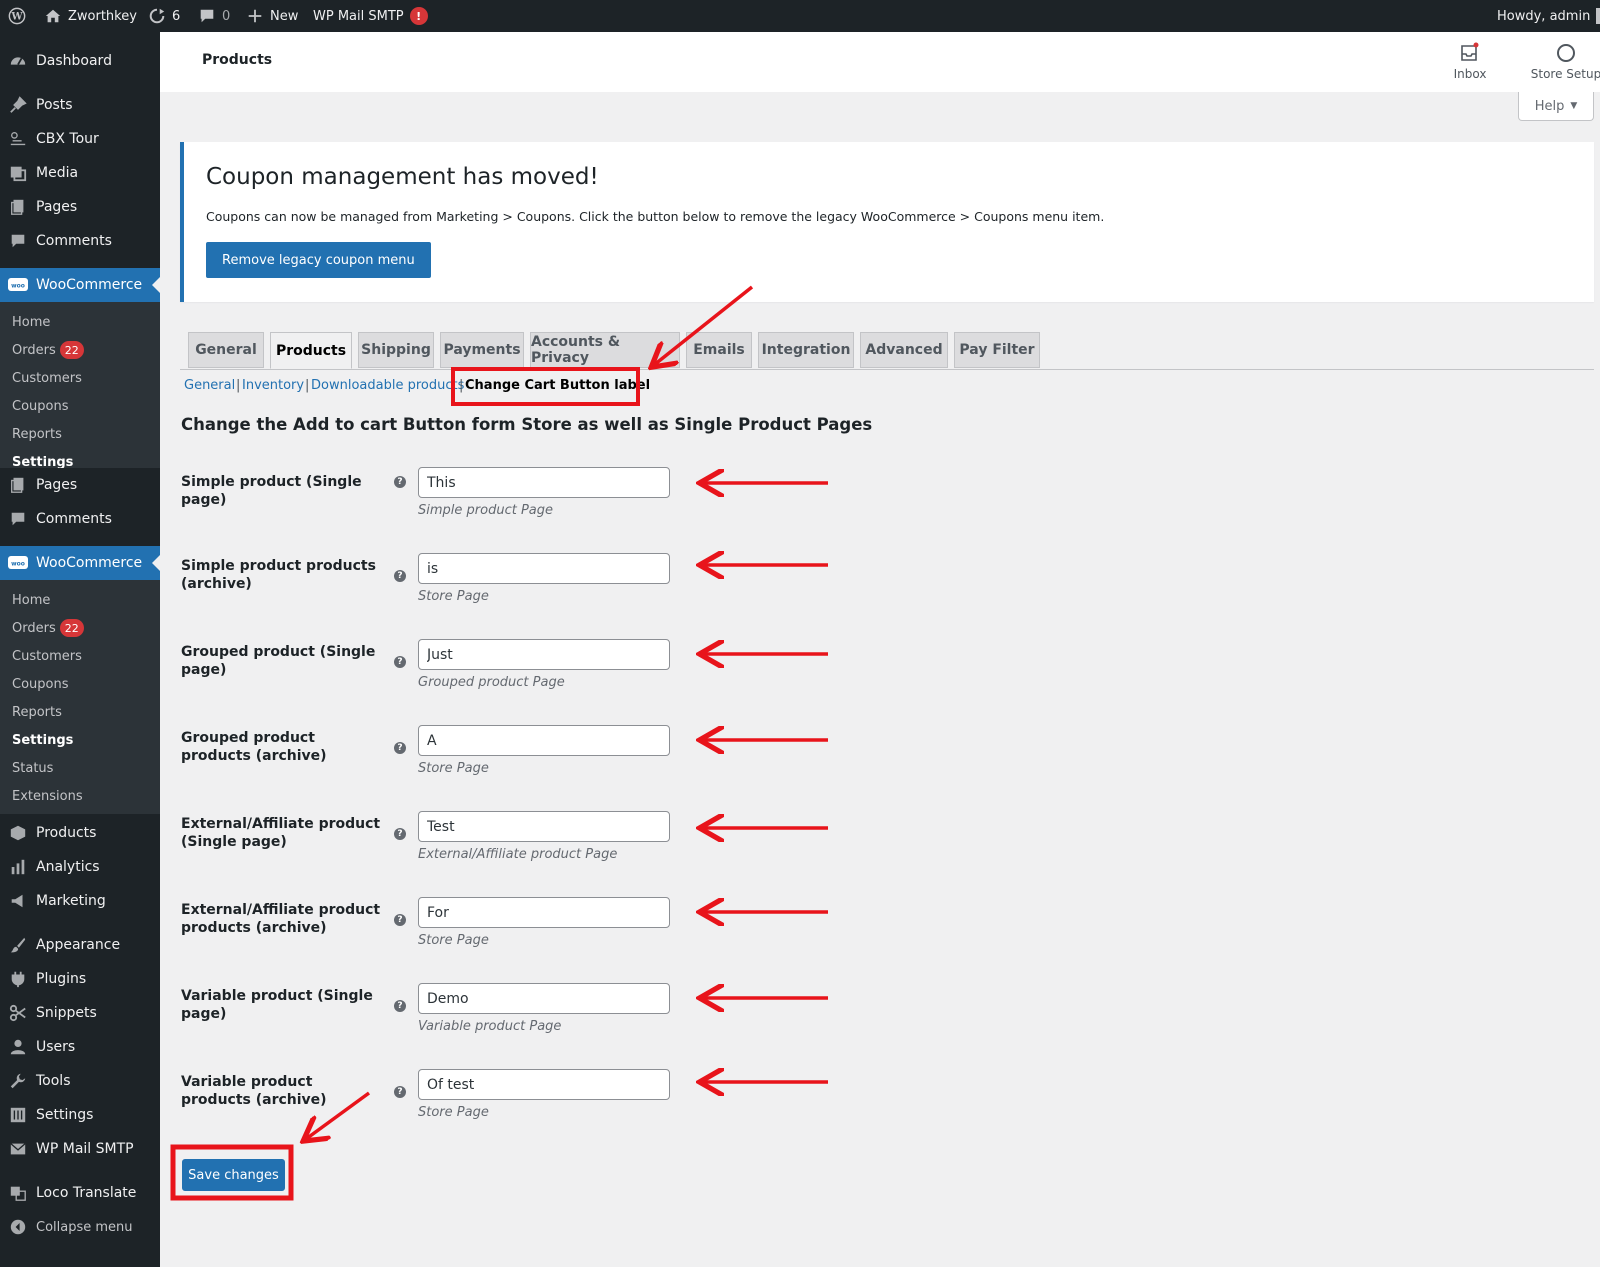 Image resolution: width=1600 pixels, height=1267 pixels. I want to click on menu-cbx-tour: CBX Tour, so click(80, 139).